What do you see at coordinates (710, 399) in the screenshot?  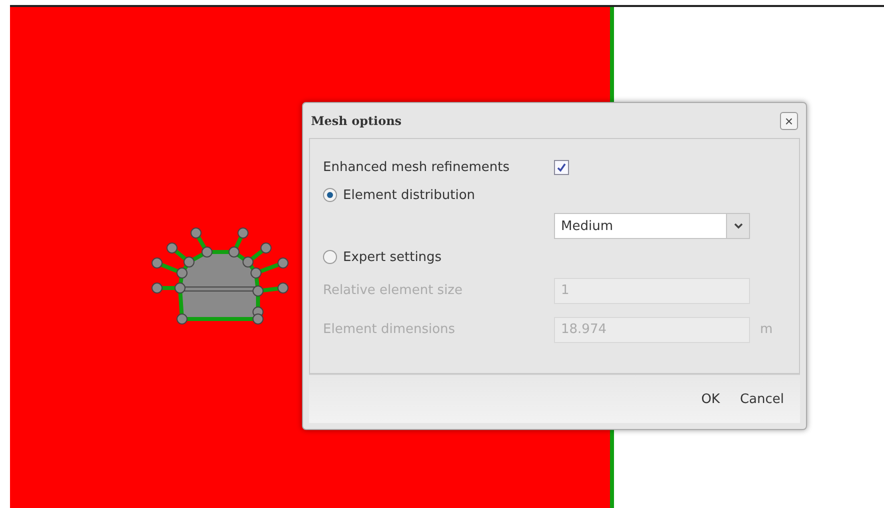 I see `dialog-button: OK` at bounding box center [710, 399].